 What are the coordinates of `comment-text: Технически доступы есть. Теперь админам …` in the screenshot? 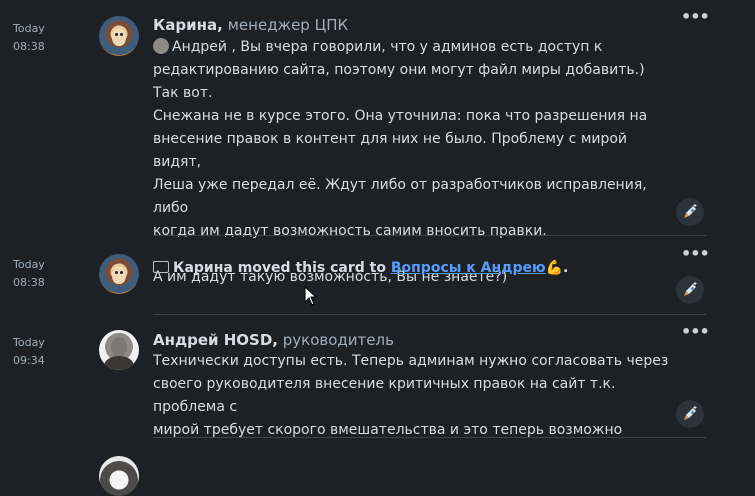 It's located at (411, 395).